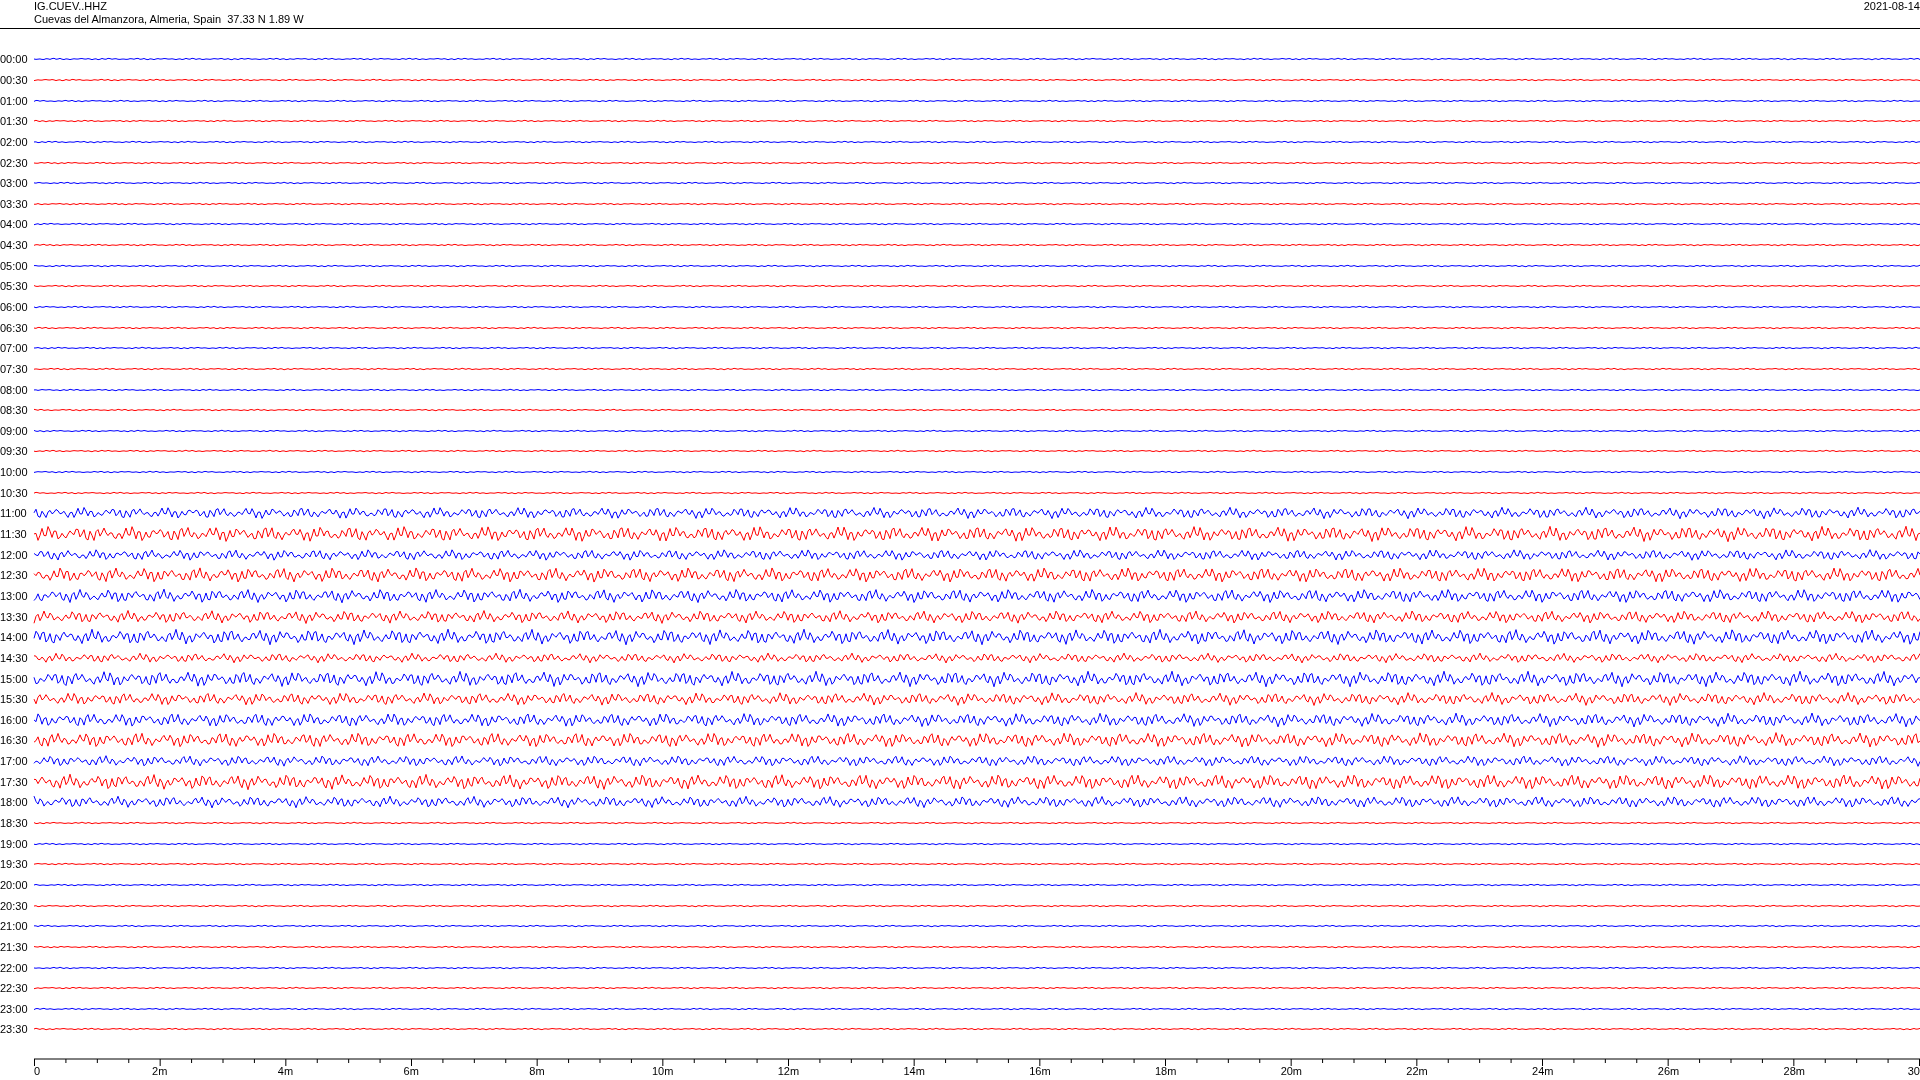 This screenshot has width=1920, height=1080. Describe the element at coordinates (14, 472) in the screenshot. I see `time-label: 10:00` at that location.